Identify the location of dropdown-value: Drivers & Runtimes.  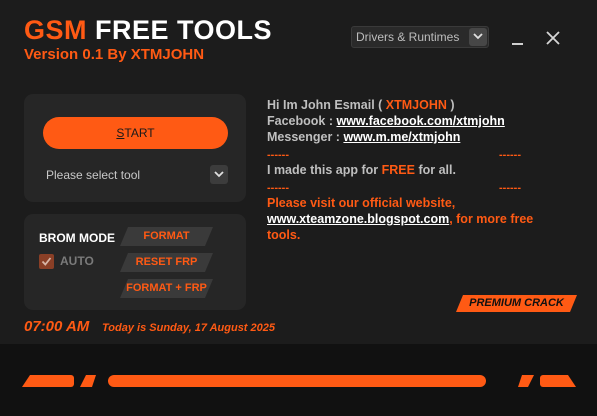
(408, 37).